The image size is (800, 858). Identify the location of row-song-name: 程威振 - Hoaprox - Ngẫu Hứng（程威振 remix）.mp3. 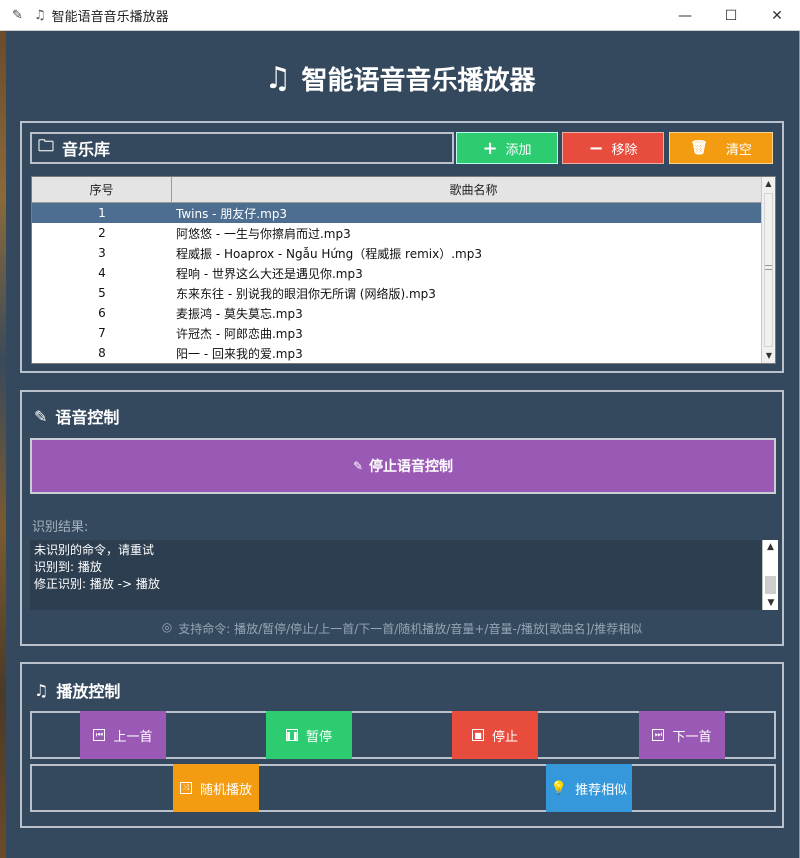
(329, 253).